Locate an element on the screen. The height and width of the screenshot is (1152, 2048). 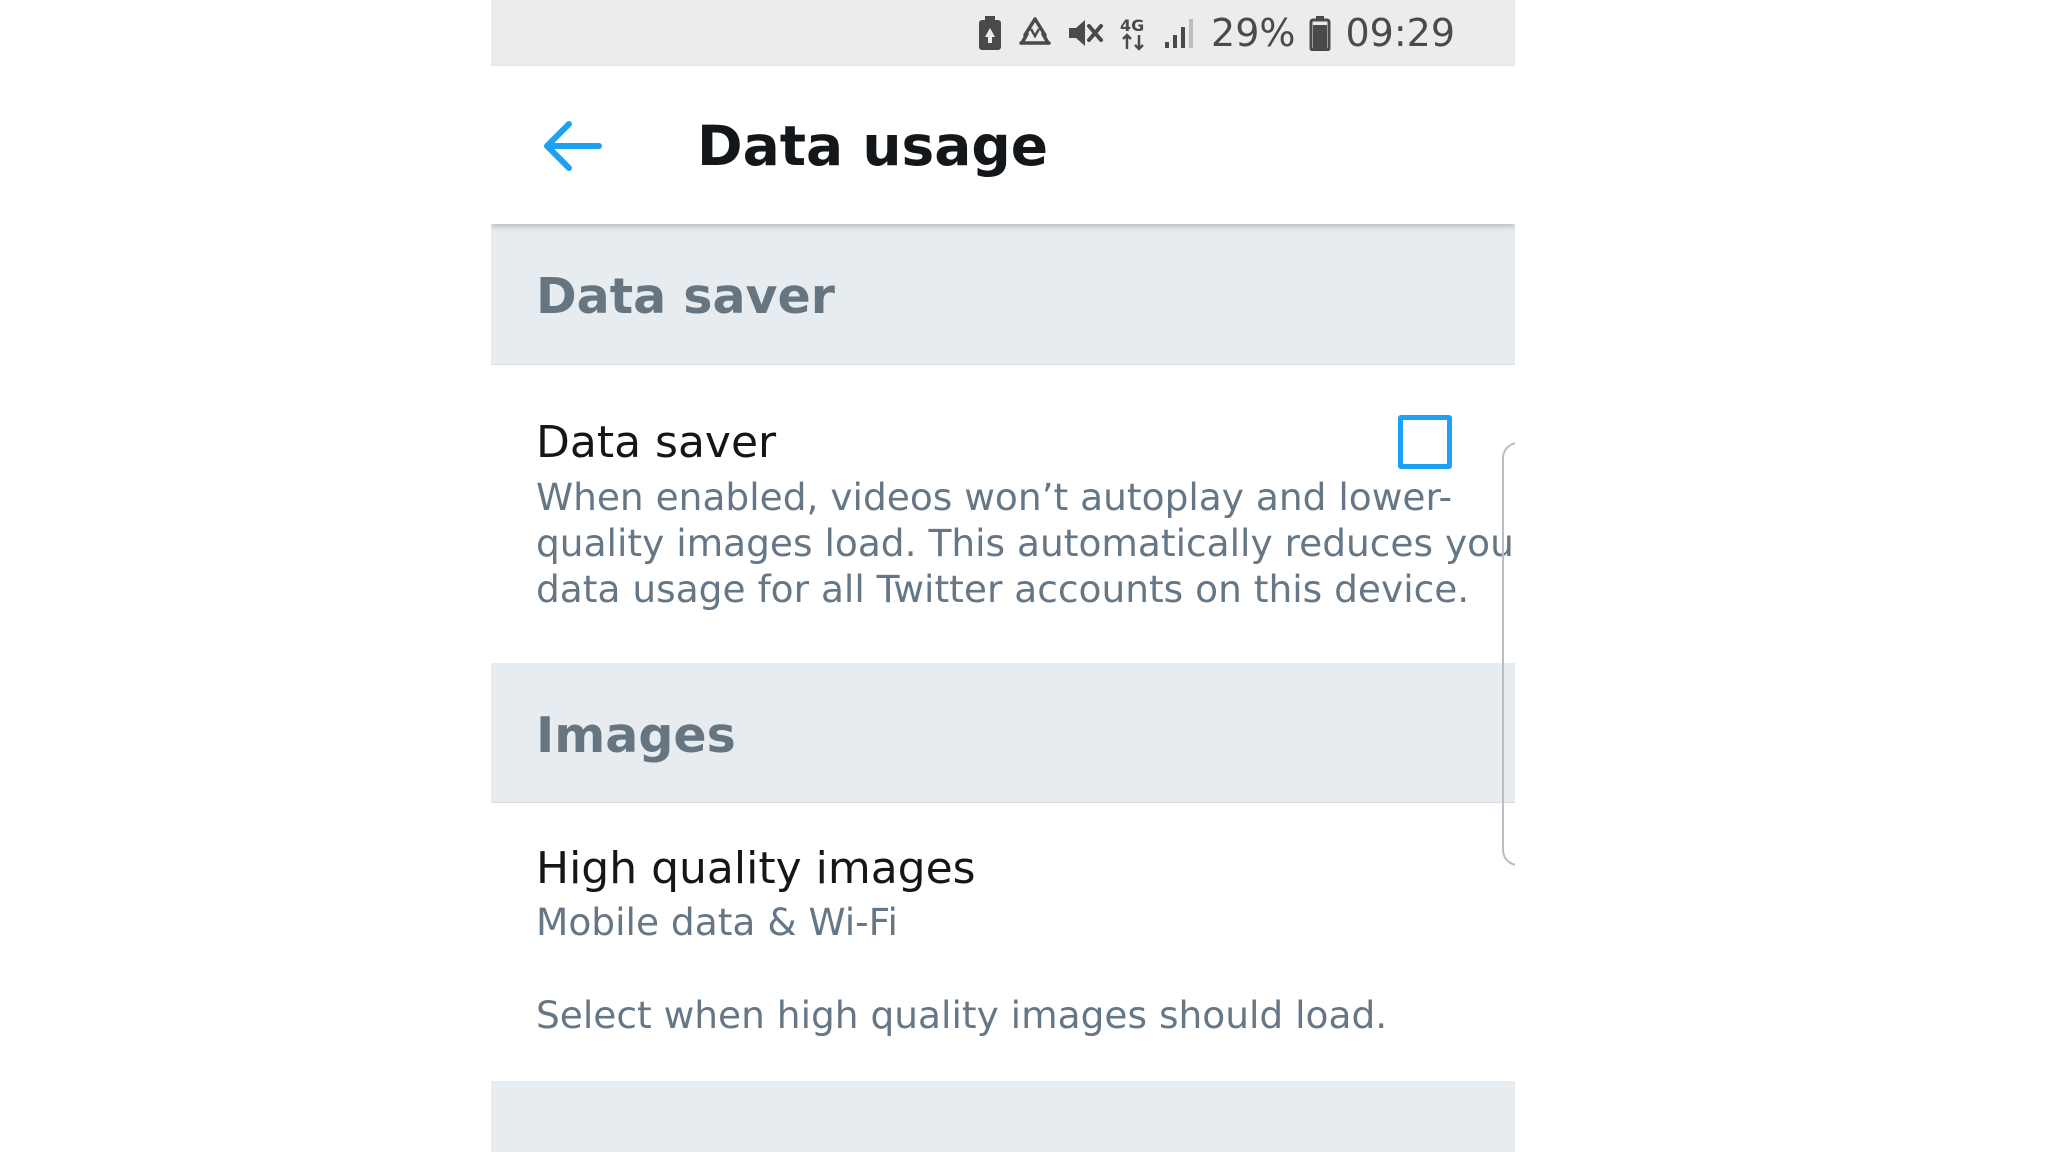
svg-text: 4G is located at coordinates (1132, 25).